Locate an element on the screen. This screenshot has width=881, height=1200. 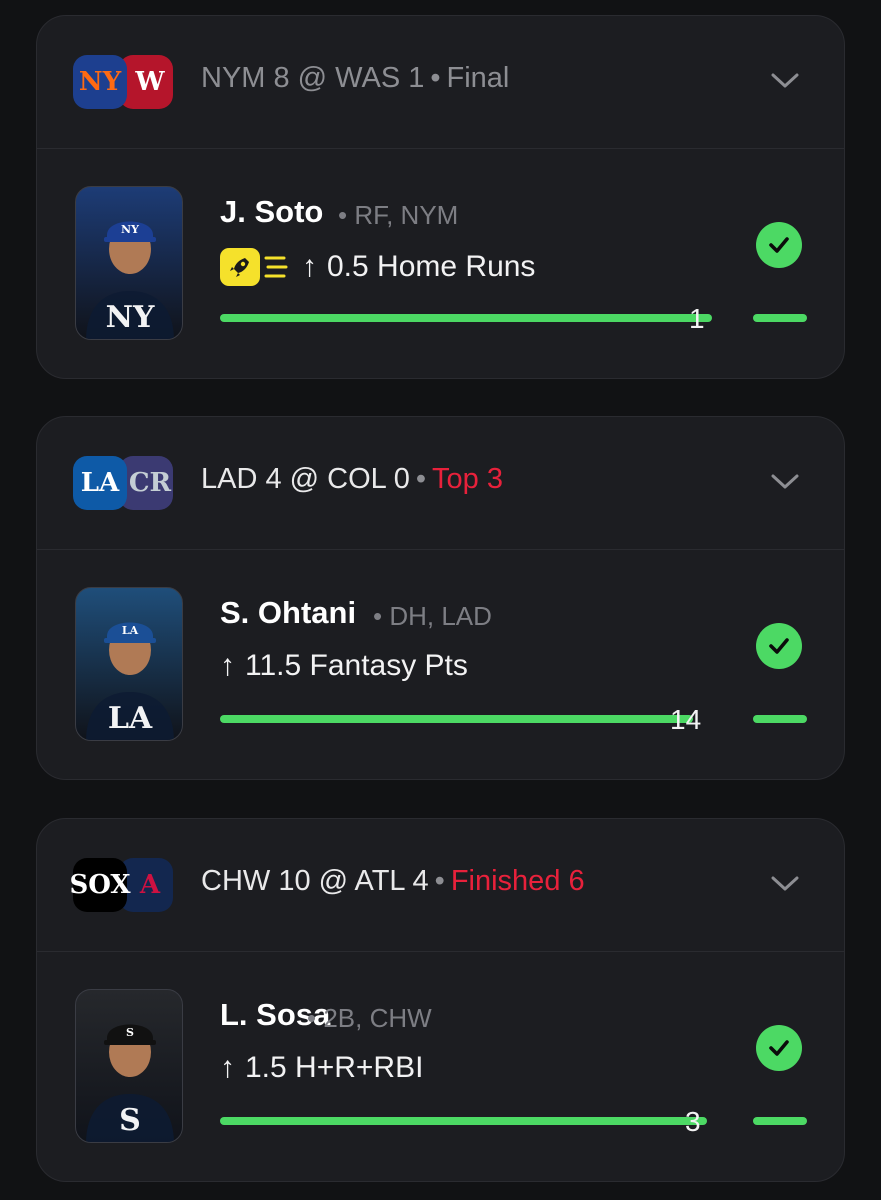
home-team-logo: CR is located at coordinates (146, 483).